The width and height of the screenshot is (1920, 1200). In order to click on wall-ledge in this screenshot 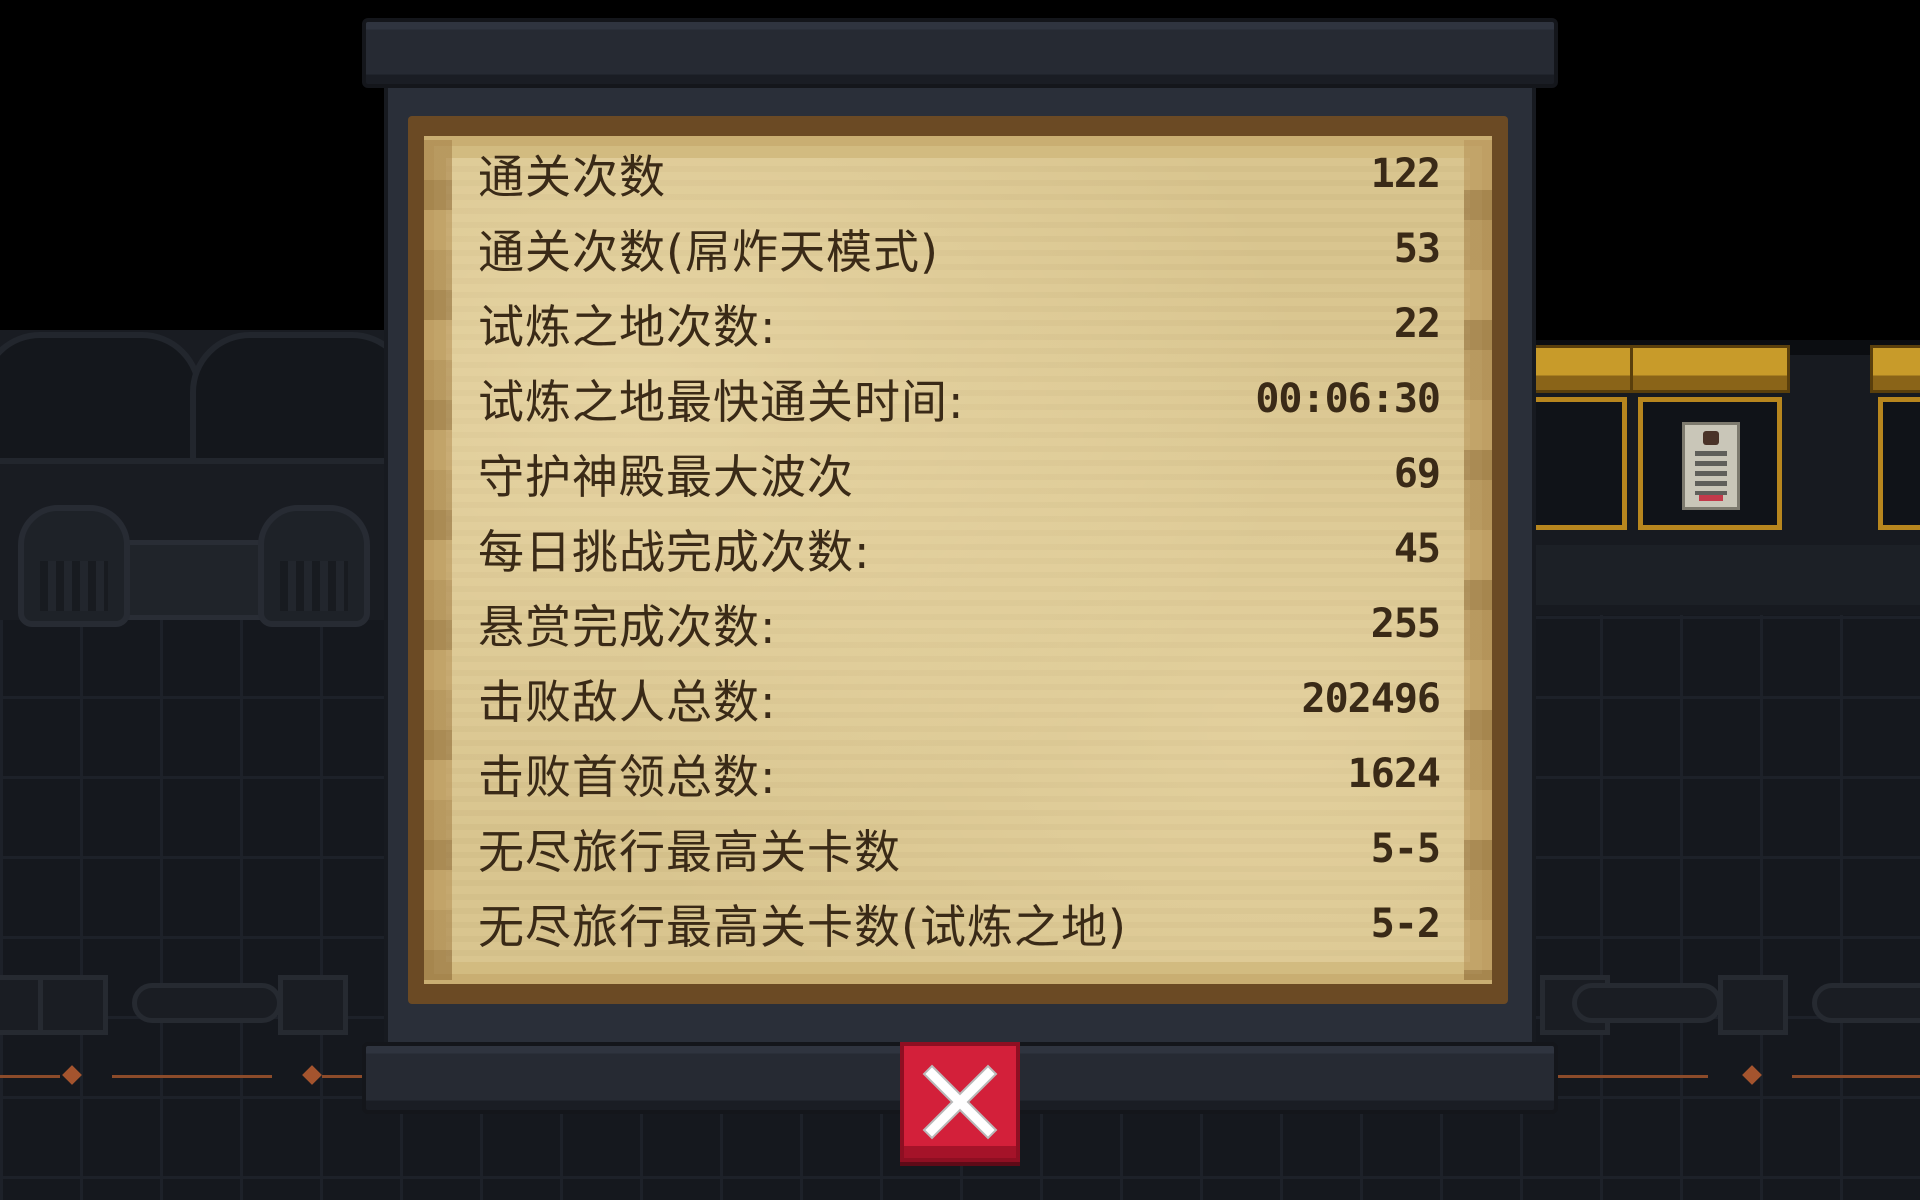, I will do `click(195, 580)`.